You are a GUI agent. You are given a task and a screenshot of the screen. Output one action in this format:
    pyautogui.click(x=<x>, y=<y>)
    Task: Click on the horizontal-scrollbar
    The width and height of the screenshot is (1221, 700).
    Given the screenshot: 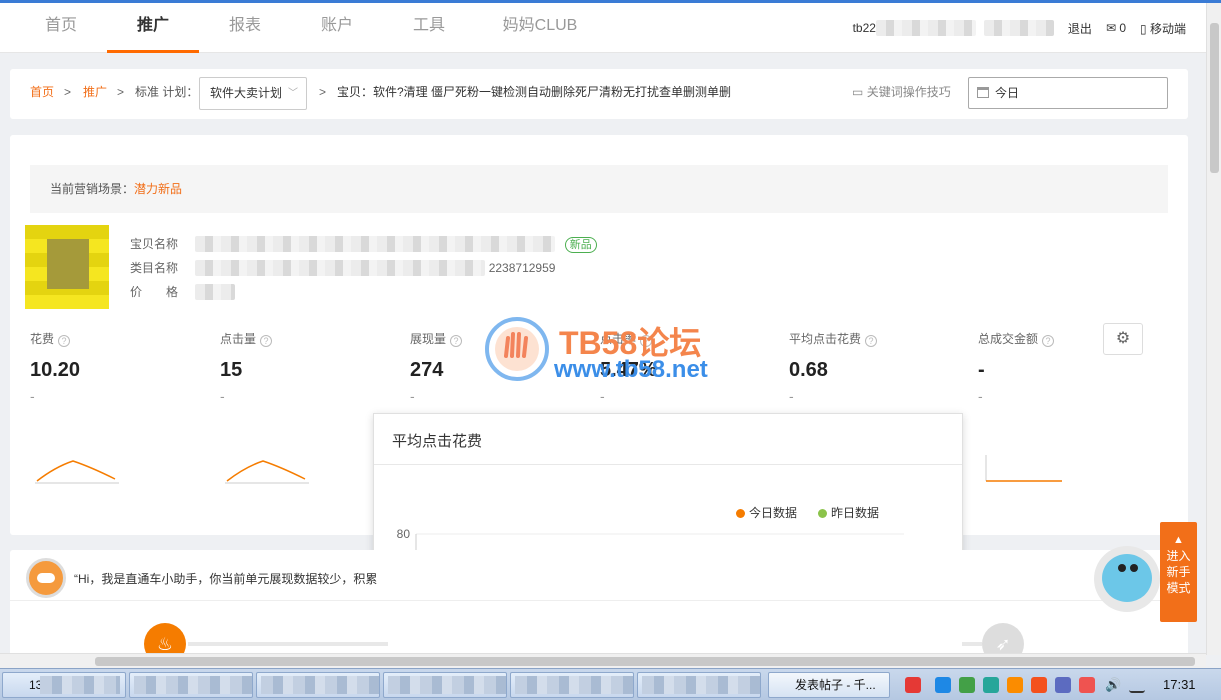 What is the action you would take?
    pyautogui.click(x=603, y=660)
    